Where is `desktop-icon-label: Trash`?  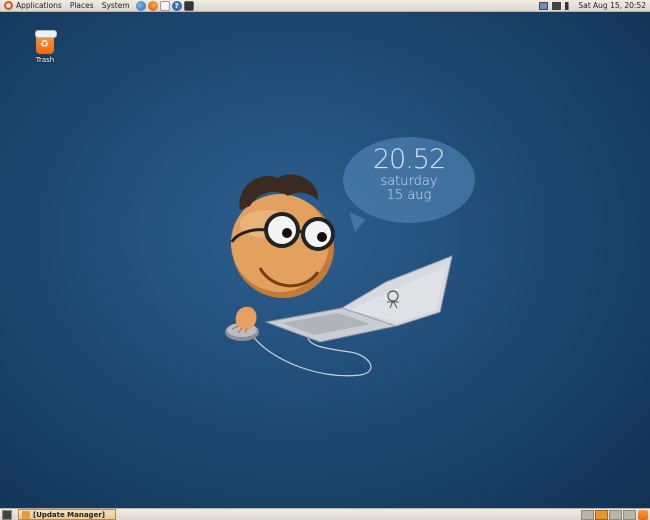
desktop-icon-label: Trash is located at coordinates (45, 60).